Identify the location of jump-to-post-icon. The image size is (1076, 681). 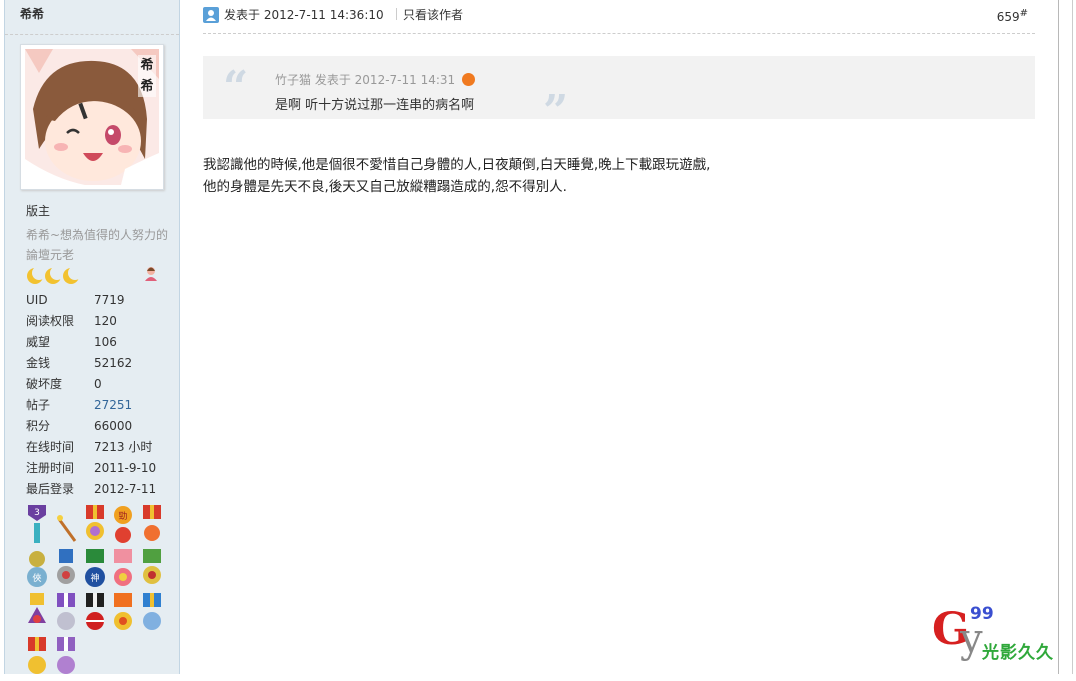
(468, 79).